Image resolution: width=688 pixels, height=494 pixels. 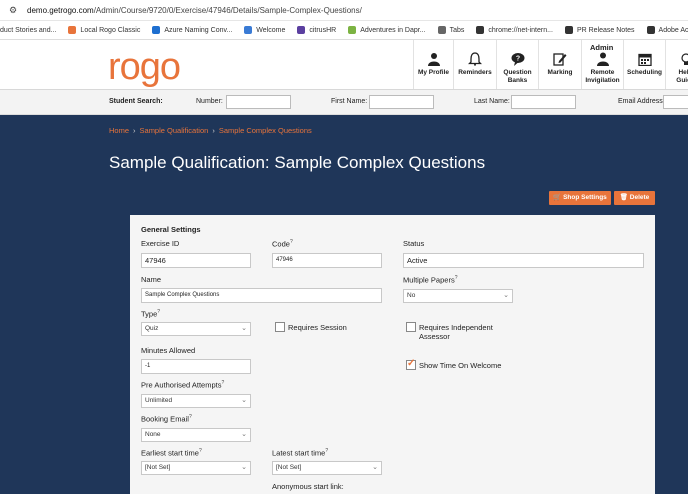 I want to click on lightbulb-icon, so click(x=684, y=59).